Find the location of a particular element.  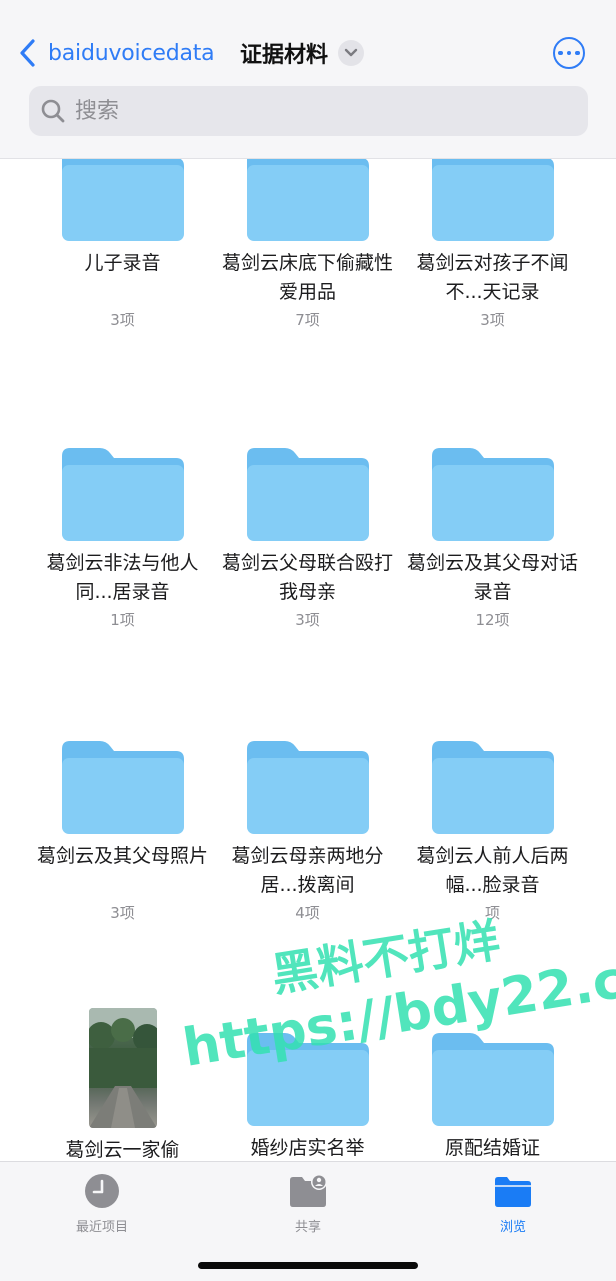

photo-item: 葛剑云一家偷 is located at coordinates (122, 1084).